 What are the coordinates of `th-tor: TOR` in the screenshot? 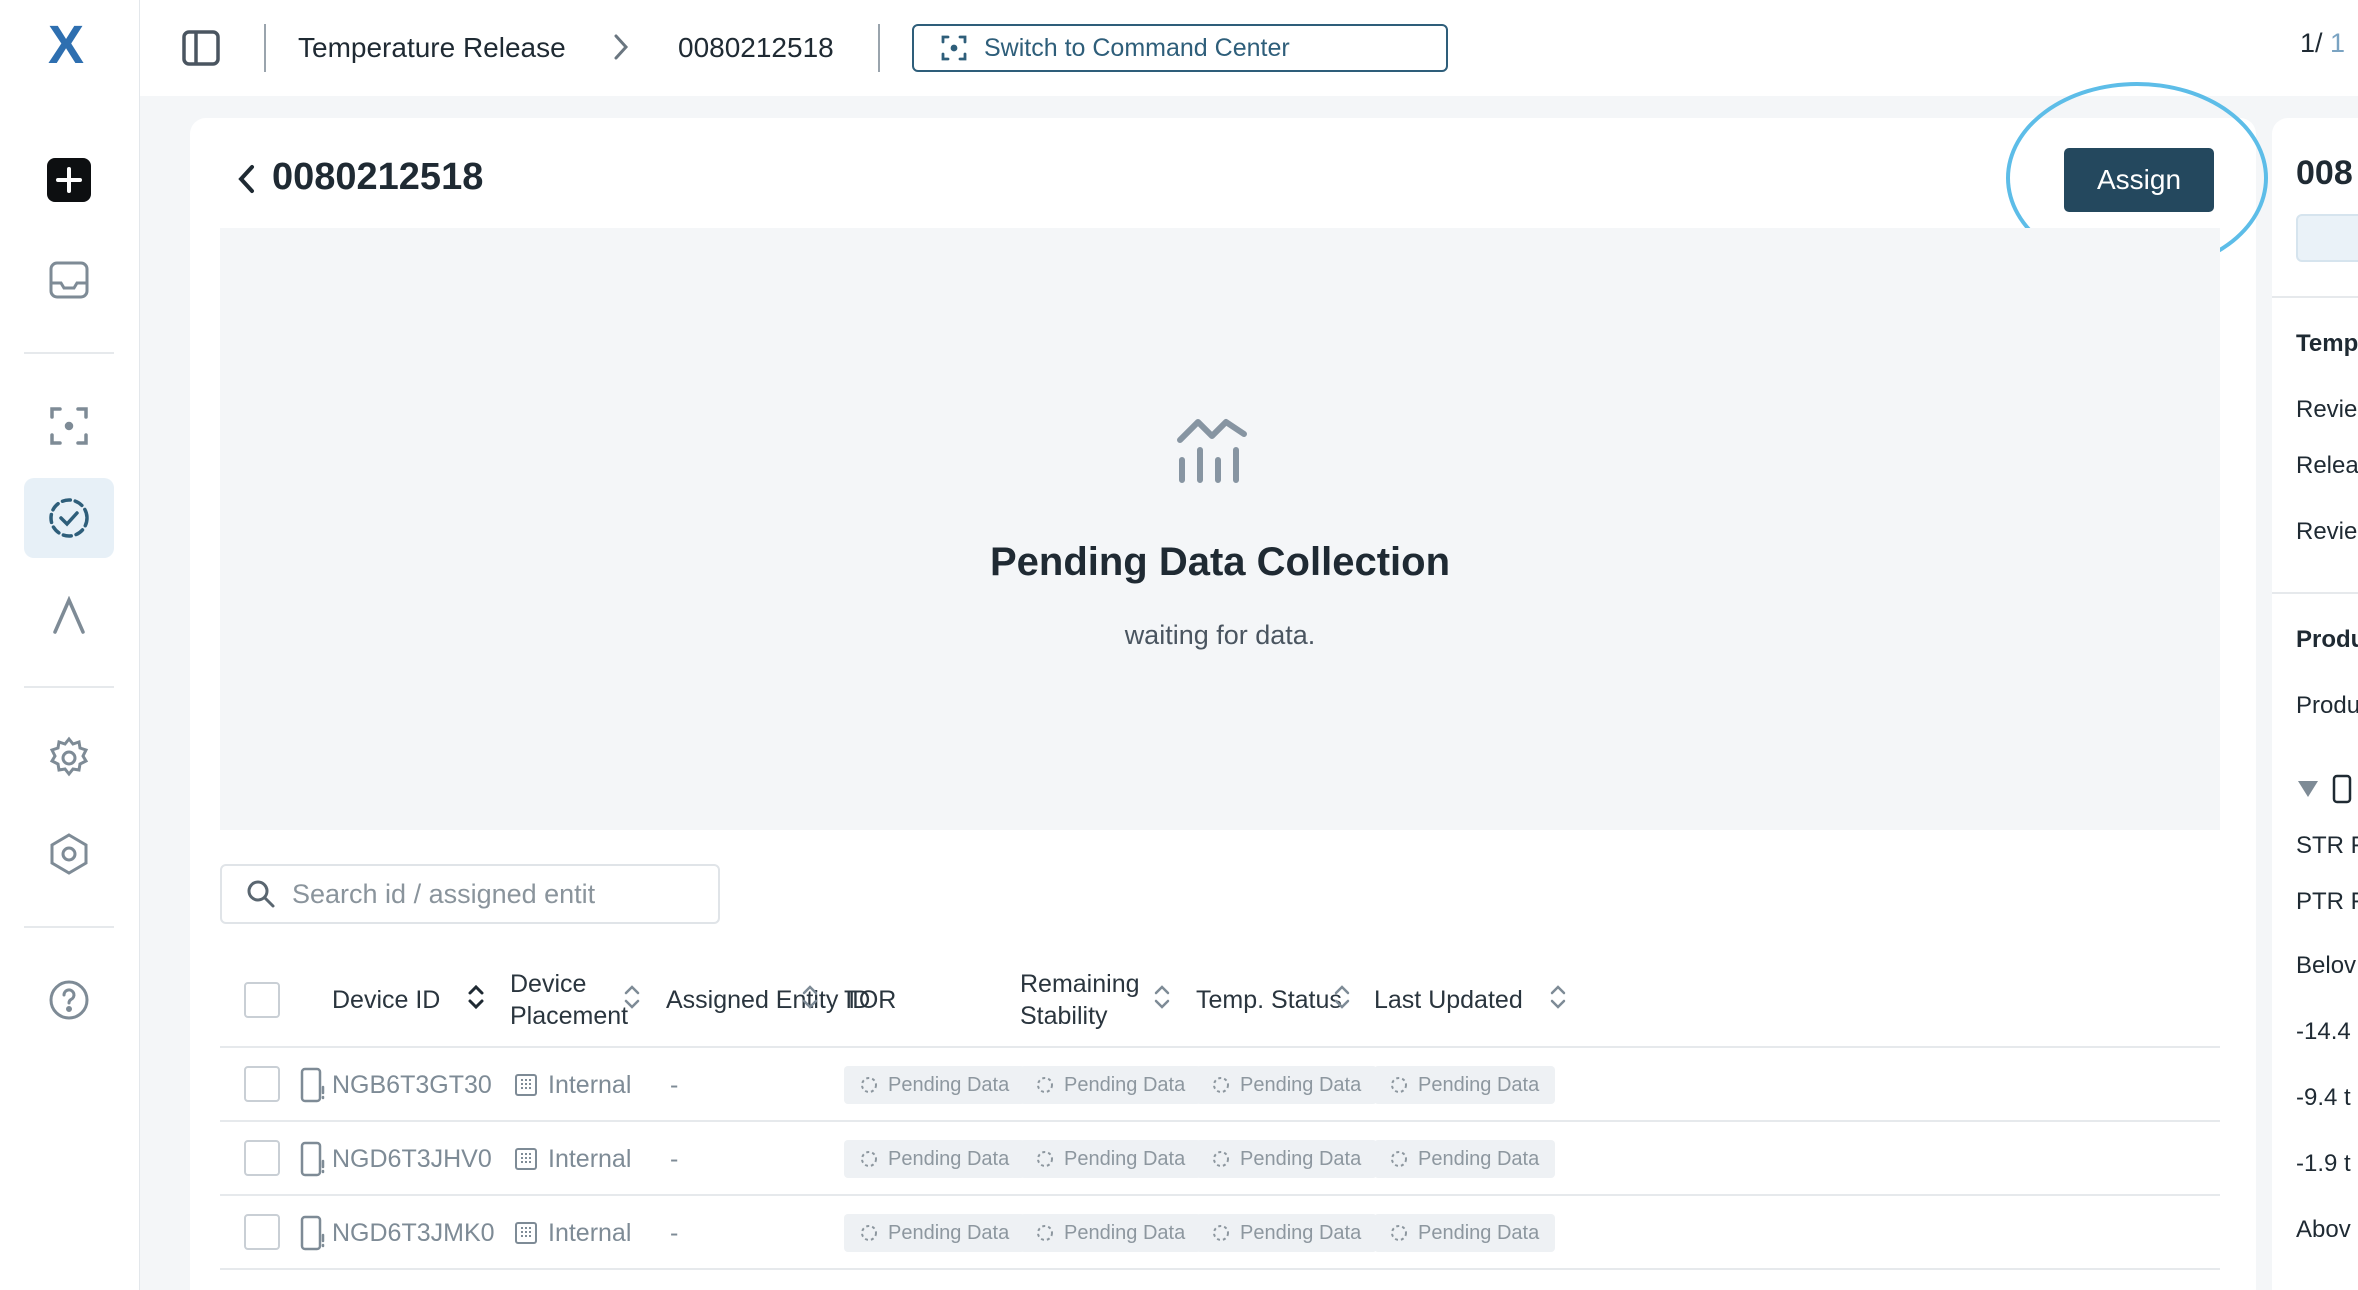 It's located at (870, 1000).